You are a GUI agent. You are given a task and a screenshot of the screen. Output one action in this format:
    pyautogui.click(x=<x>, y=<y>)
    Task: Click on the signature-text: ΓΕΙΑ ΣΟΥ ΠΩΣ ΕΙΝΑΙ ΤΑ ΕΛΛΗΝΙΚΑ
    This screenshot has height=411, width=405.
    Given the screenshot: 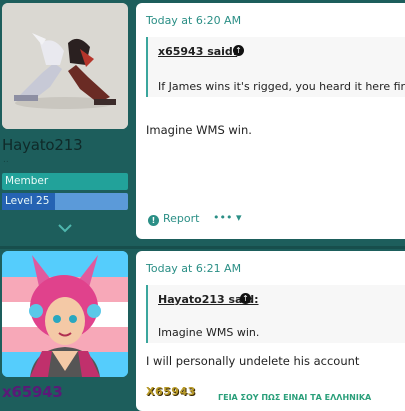 What is the action you would take?
    pyautogui.click(x=295, y=397)
    